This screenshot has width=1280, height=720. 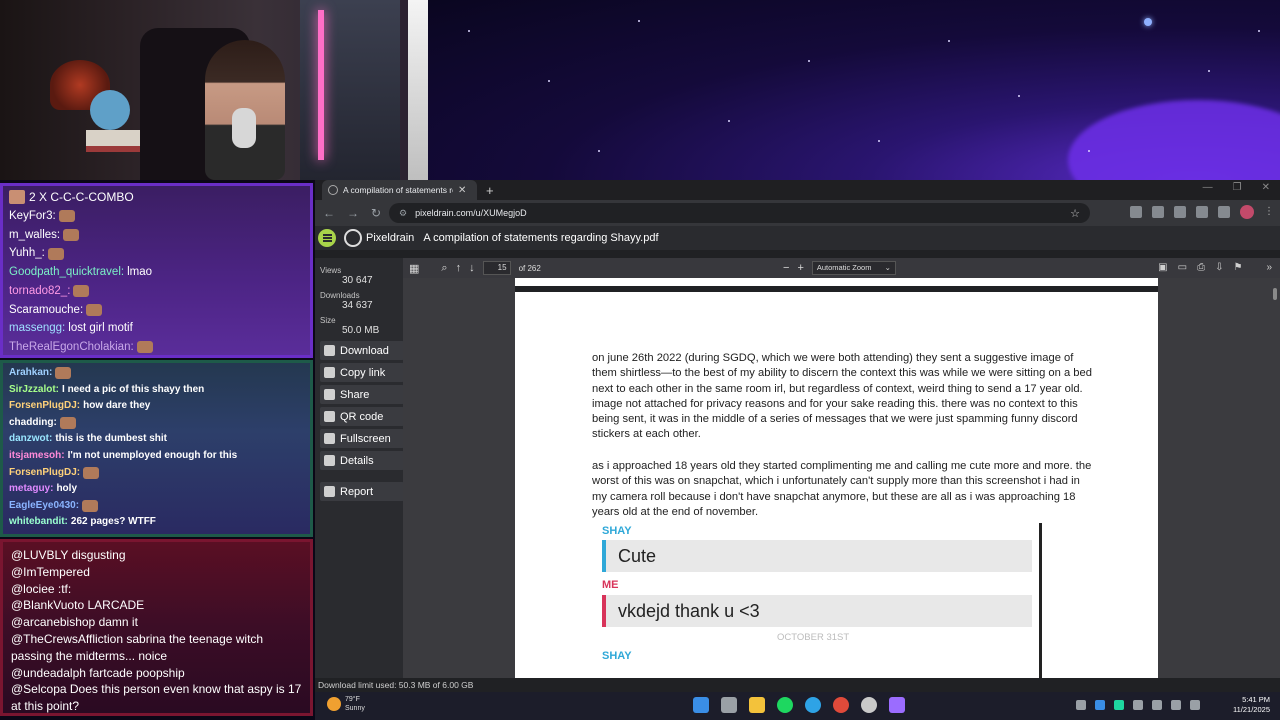 I want to click on close-window-button: ✕, so click(x=1266, y=187).